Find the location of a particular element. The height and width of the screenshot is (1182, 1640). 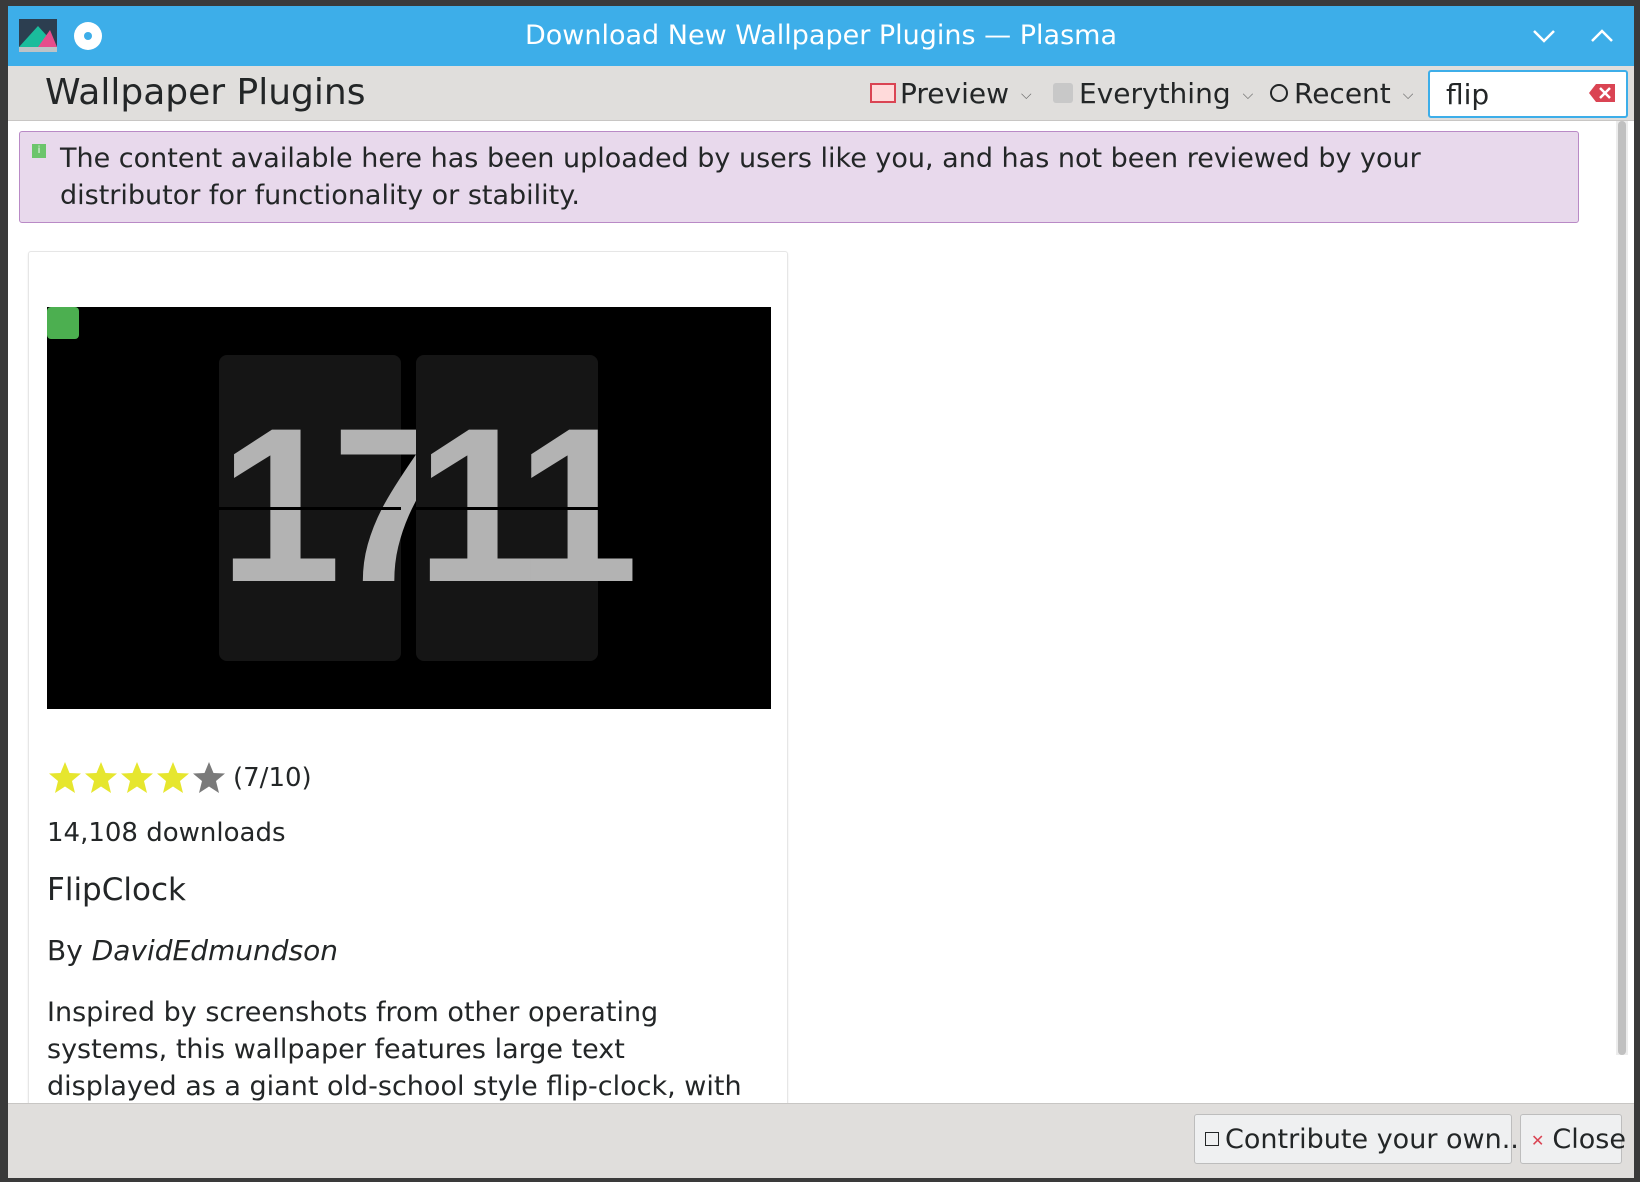

chevron-down-icon is located at coordinates (1544, 36).